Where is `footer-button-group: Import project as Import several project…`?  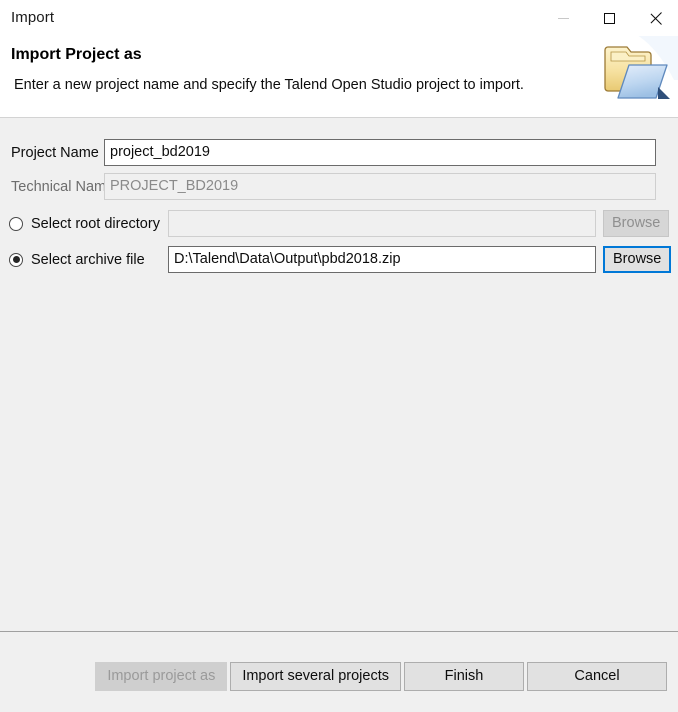
footer-button-group: Import project as Import several project… is located at coordinates (381, 676).